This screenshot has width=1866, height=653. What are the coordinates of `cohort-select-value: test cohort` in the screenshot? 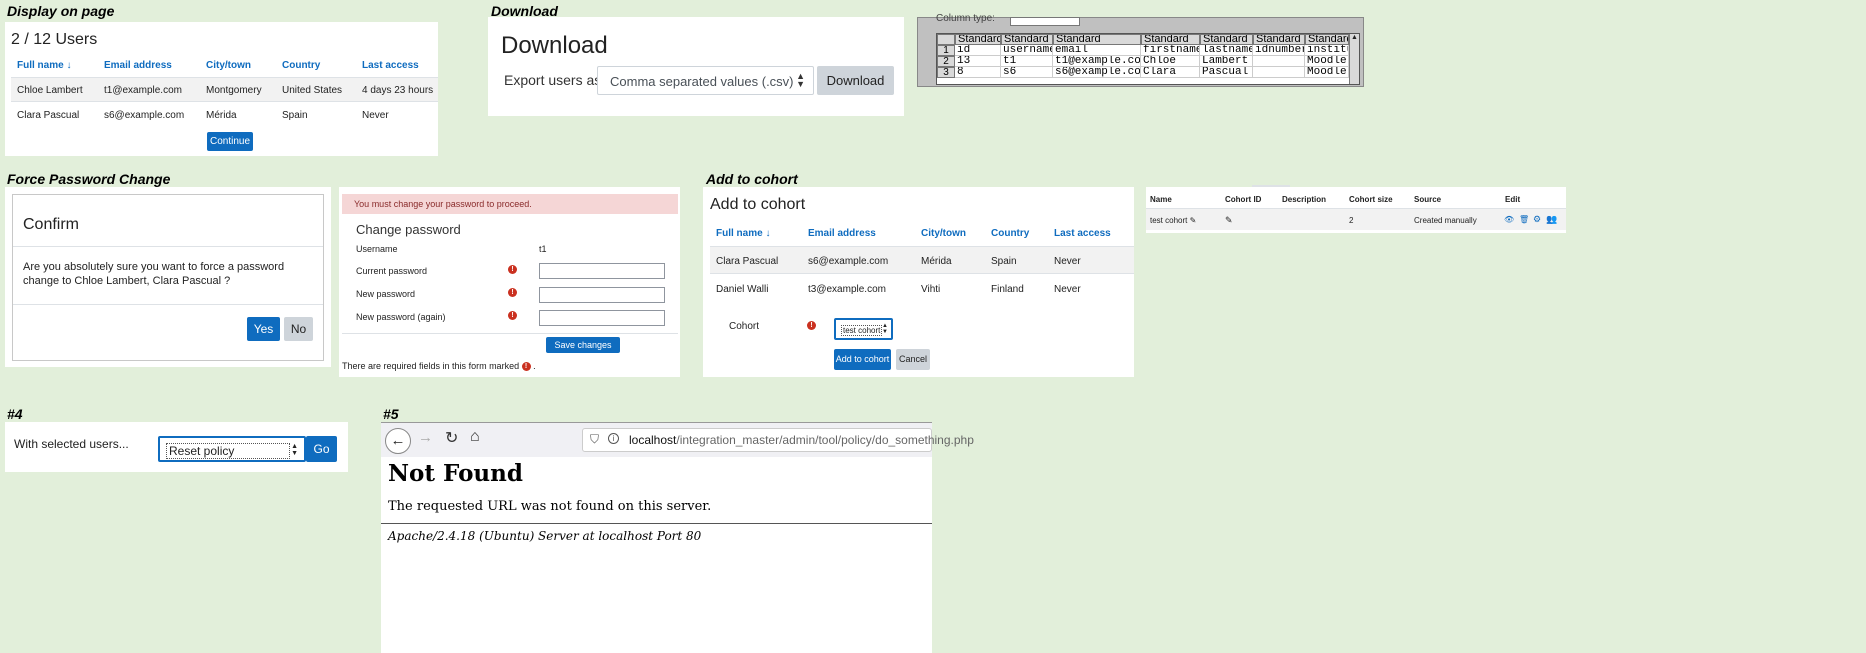 It's located at (862, 330).